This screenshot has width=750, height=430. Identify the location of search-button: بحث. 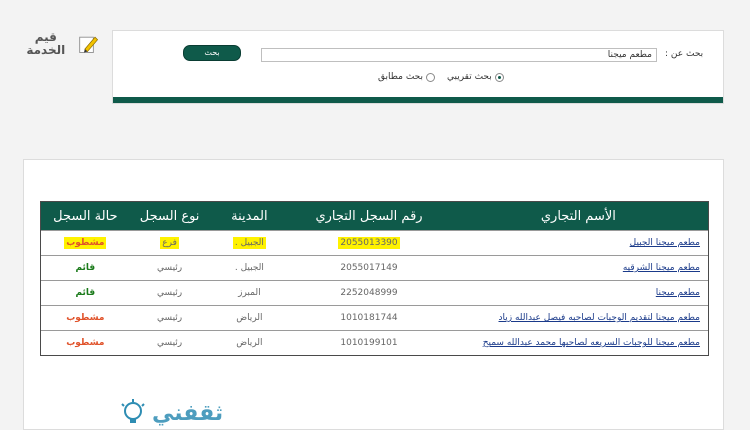
(212, 53).